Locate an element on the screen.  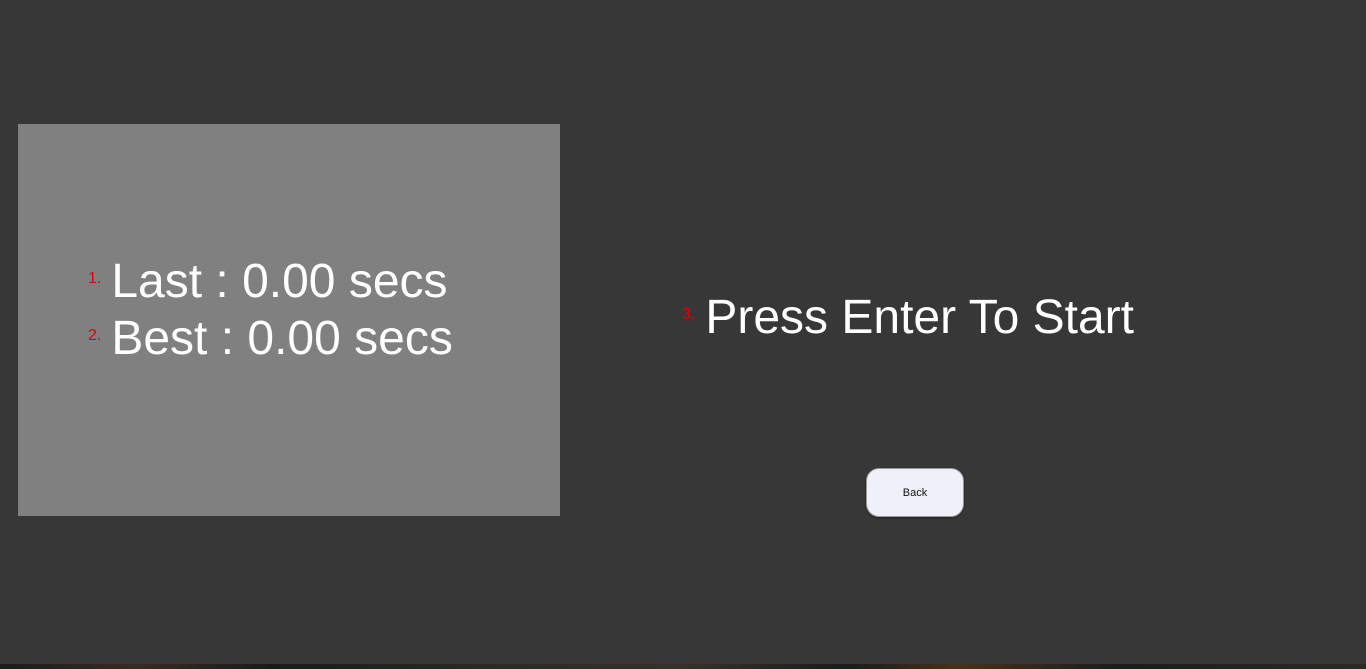
best-time-marker: 2. is located at coordinates (95, 335).